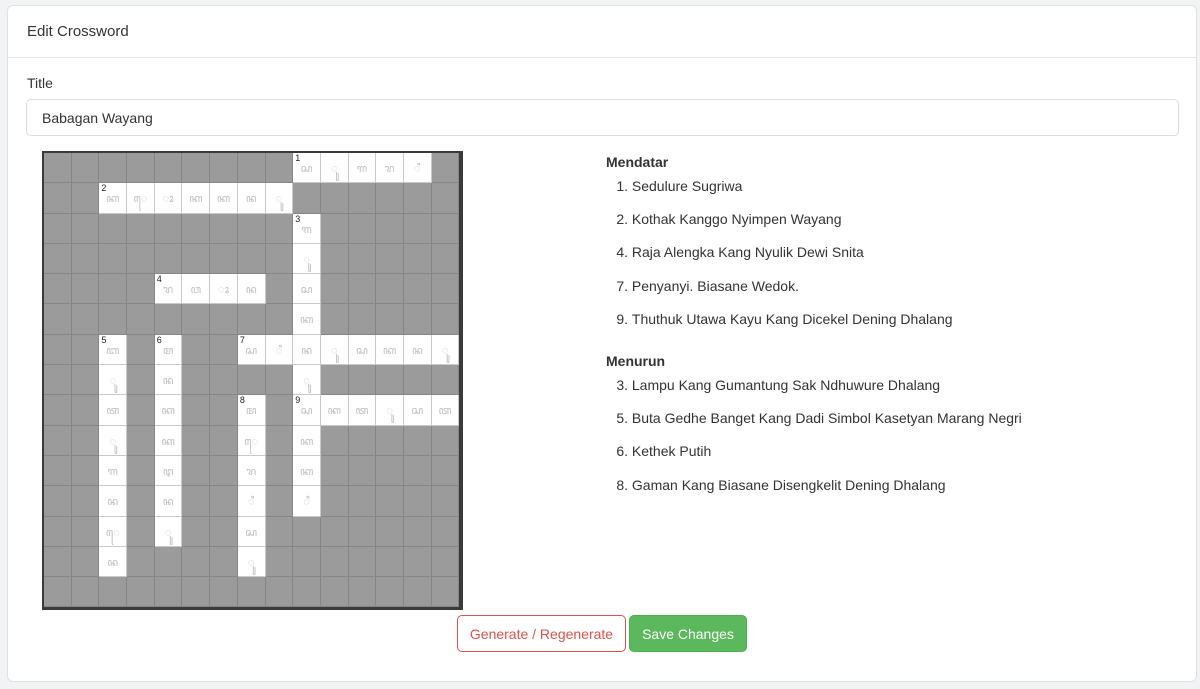 This screenshot has width=1200, height=689. Describe the element at coordinates (168, 350) in the screenshot. I see `letter-cell: 6ꦩ` at that location.